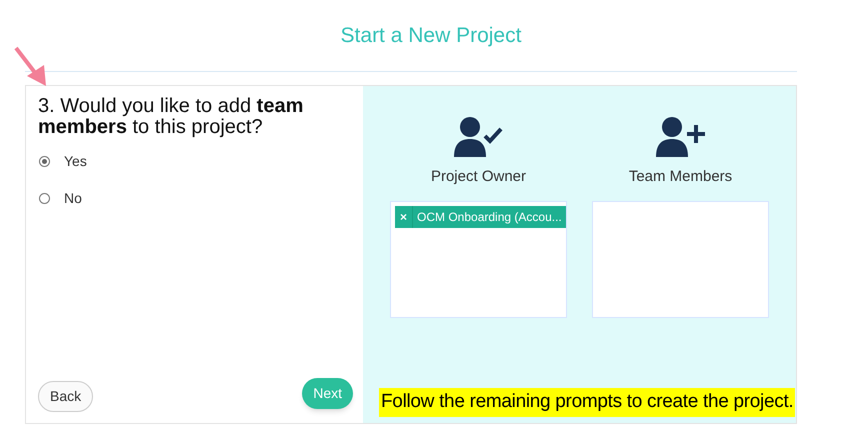 The image size is (845, 436). Describe the element at coordinates (66, 396) in the screenshot. I see `back-button: Back` at that location.